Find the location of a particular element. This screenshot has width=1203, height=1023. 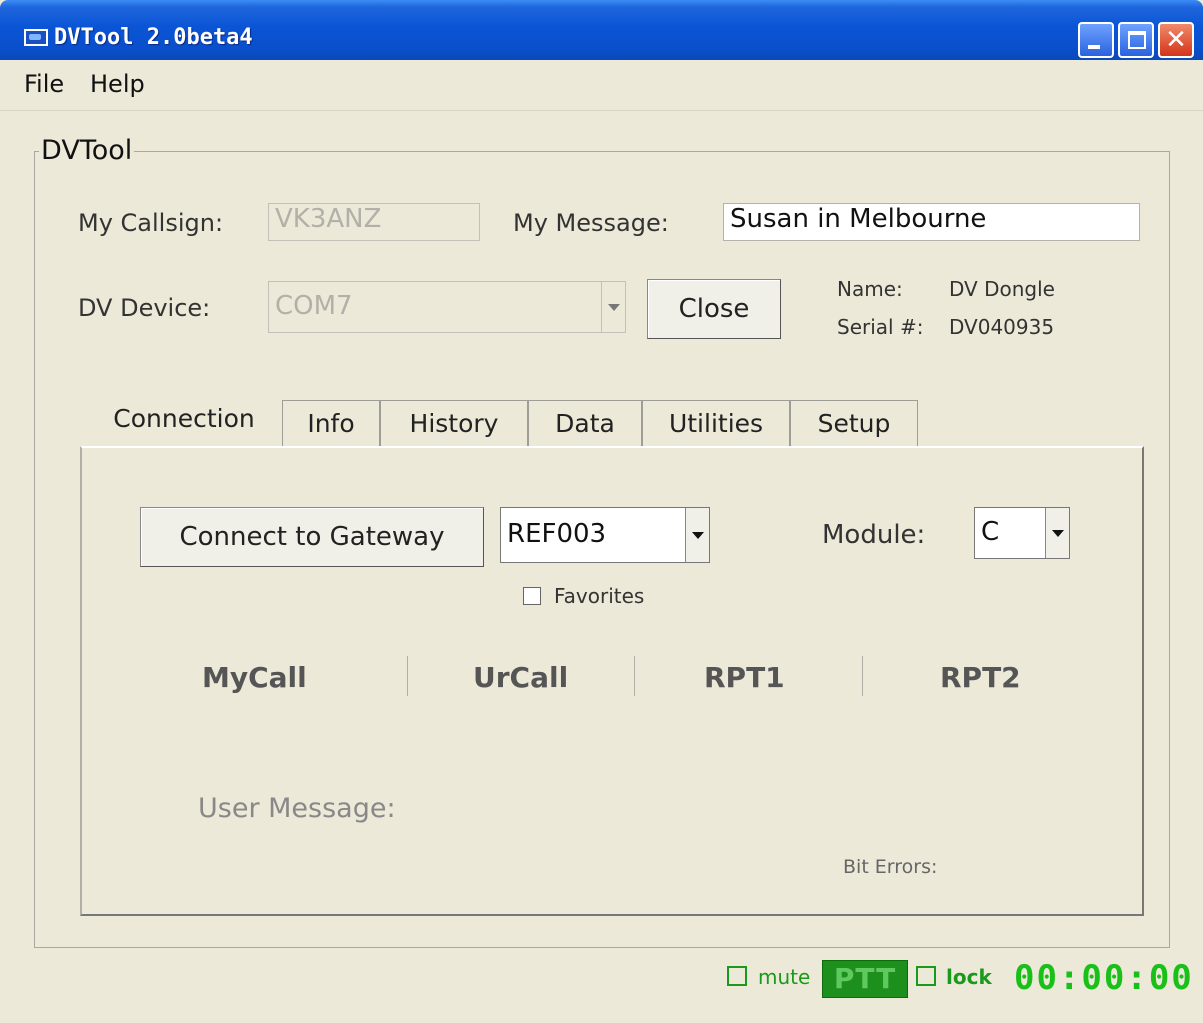

close-window-button: ✕ is located at coordinates (1176, 40).